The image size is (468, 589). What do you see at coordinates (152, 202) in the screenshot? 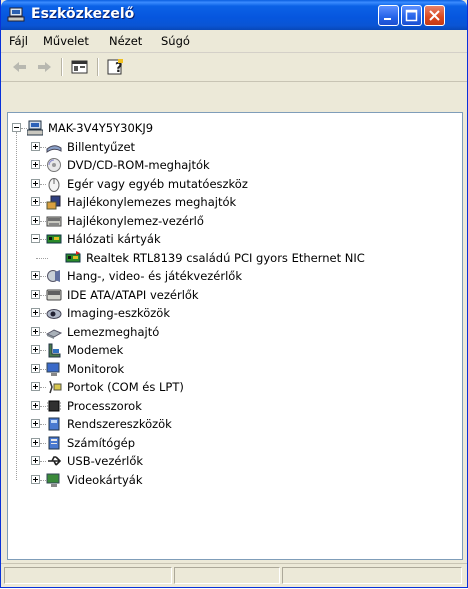
I see `tree-category-label: Hajlékonylemezes meghajtók` at bounding box center [152, 202].